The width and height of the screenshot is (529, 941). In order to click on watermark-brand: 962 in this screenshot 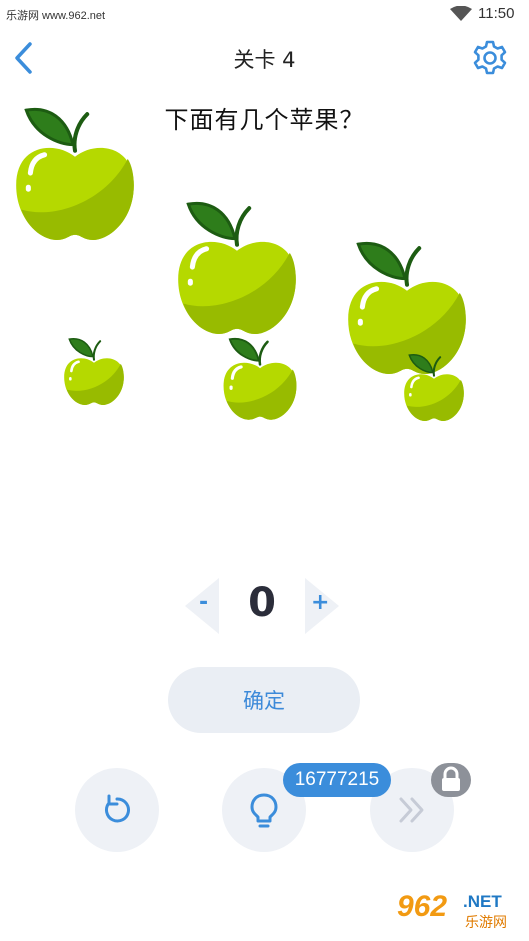, I will do `click(422, 906)`.